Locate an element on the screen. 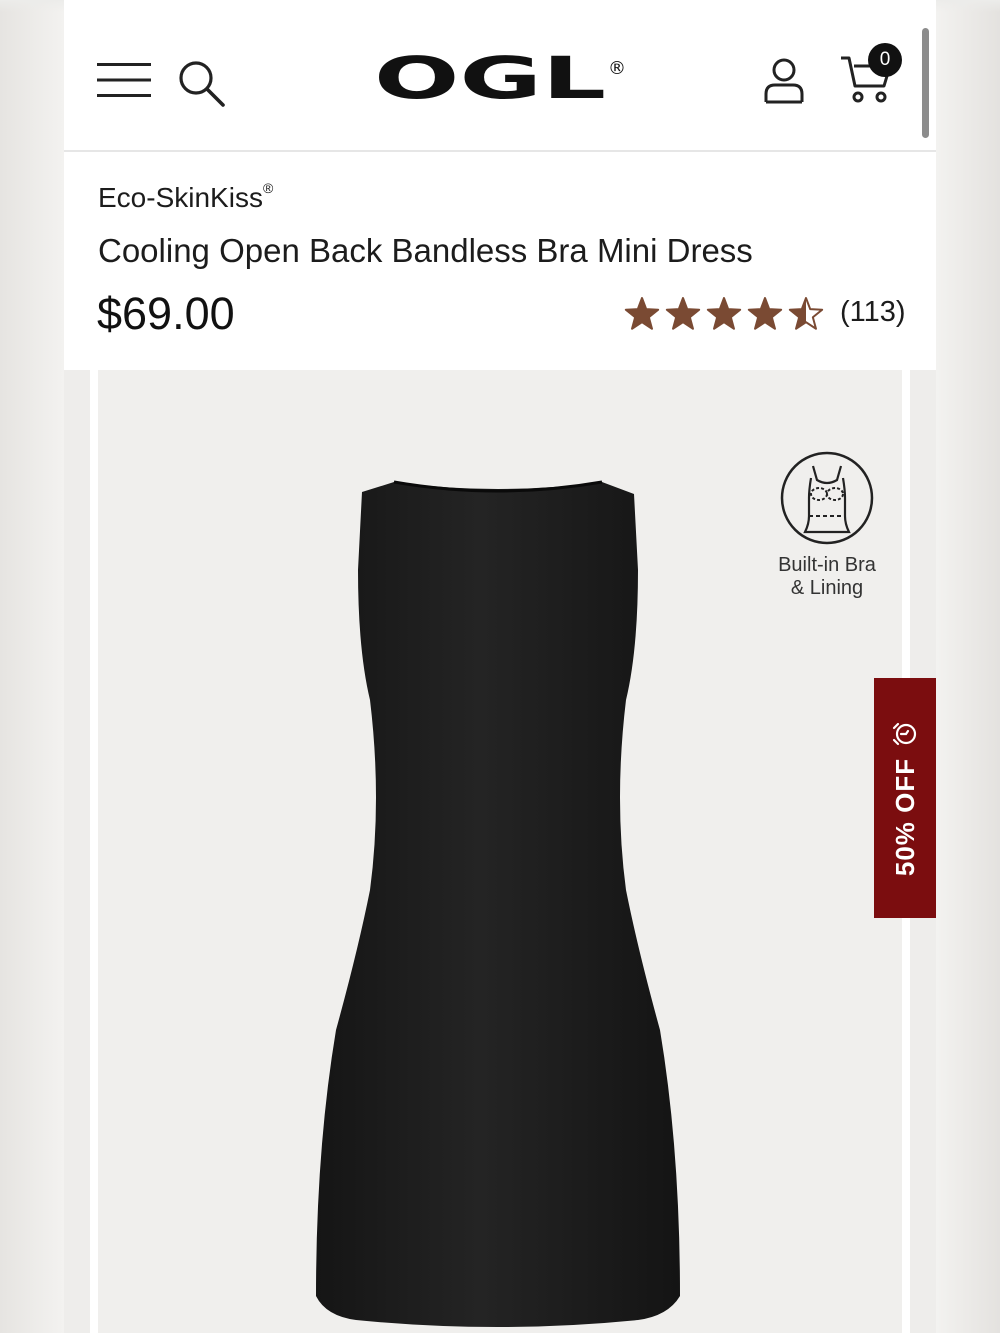 The height and width of the screenshot is (1333, 1000). brand-name: Eco-SkinKiss is located at coordinates (180, 197).